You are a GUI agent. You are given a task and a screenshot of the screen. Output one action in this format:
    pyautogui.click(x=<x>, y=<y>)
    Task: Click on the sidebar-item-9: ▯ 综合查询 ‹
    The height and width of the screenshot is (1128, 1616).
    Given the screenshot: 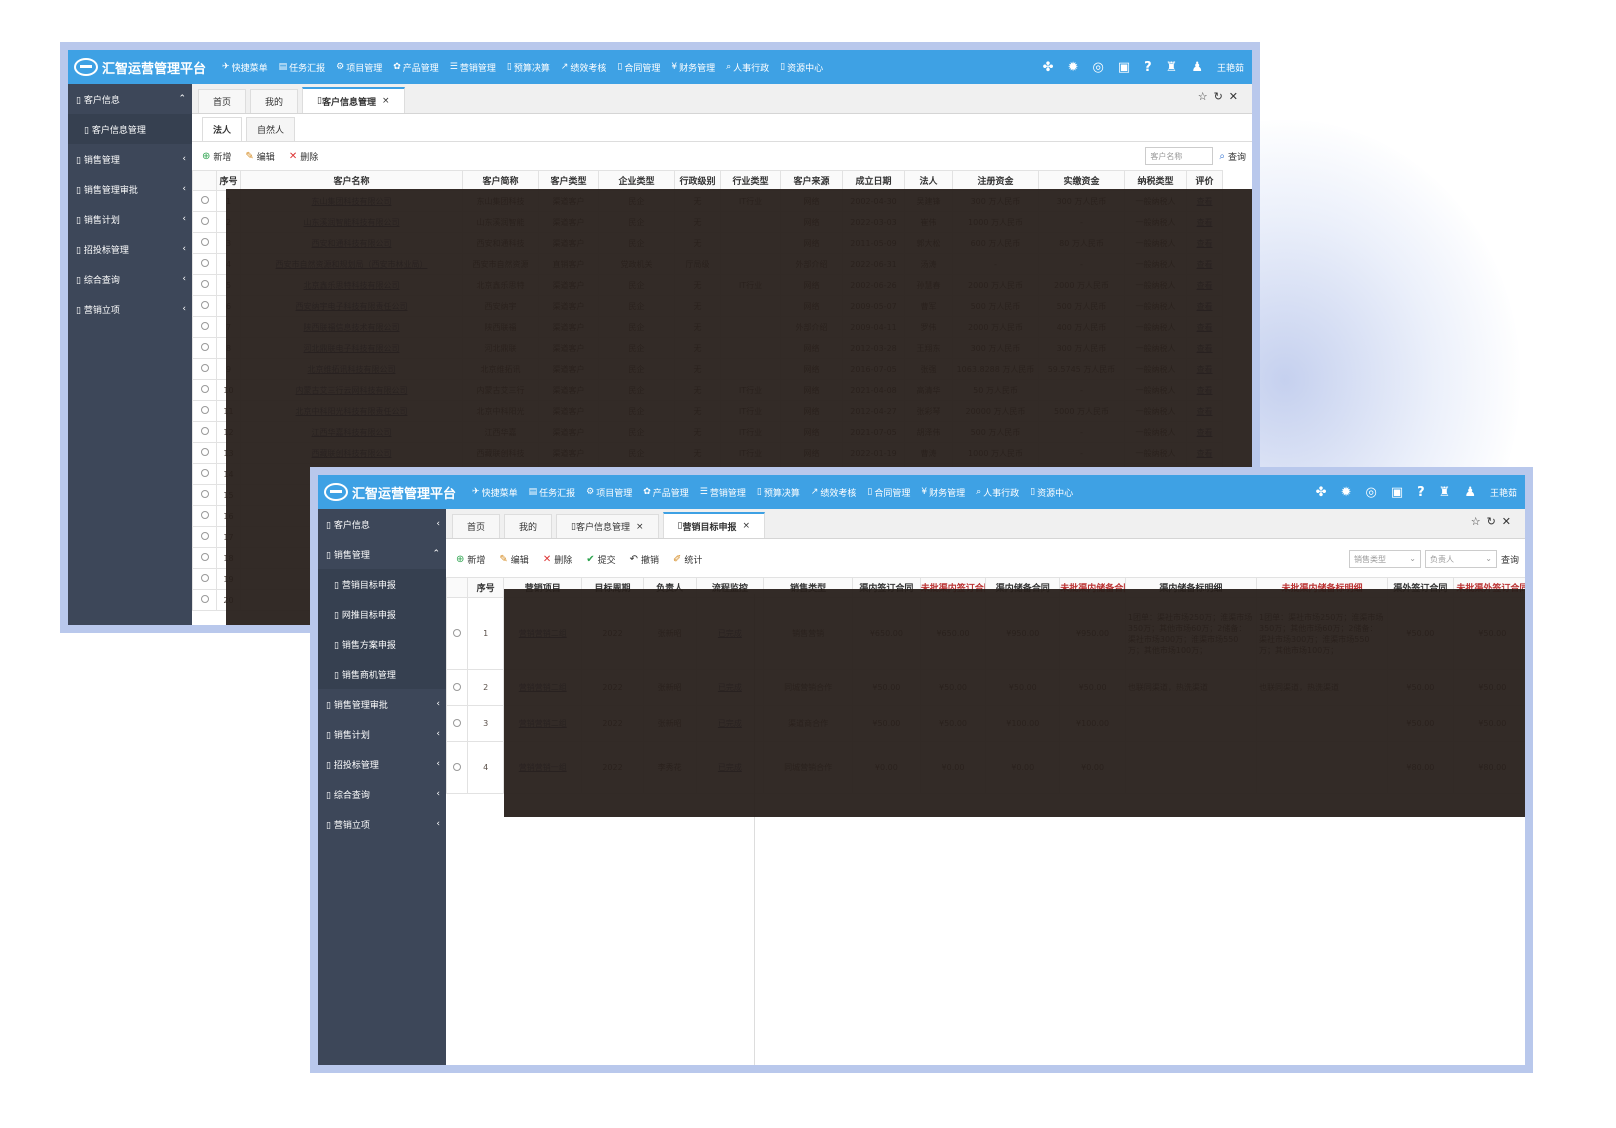 What is the action you would take?
    pyautogui.click(x=382, y=794)
    